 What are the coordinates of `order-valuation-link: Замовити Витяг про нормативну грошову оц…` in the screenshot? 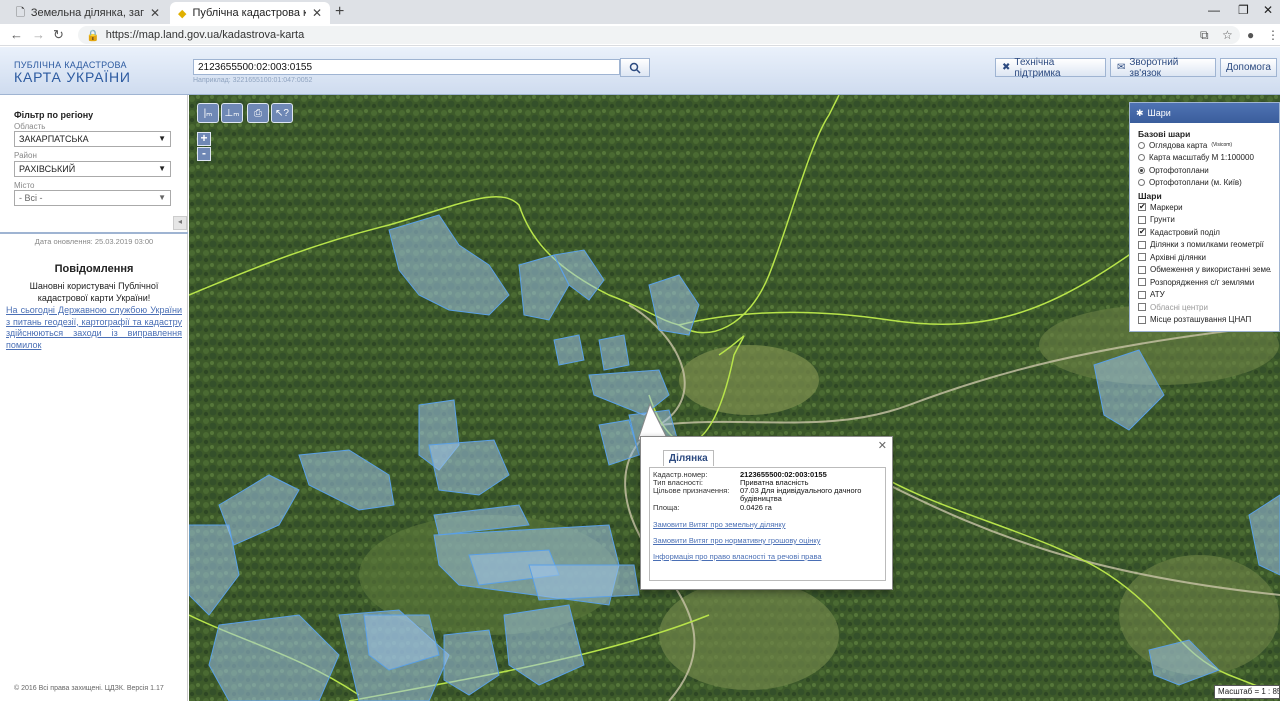 It's located at (736, 540).